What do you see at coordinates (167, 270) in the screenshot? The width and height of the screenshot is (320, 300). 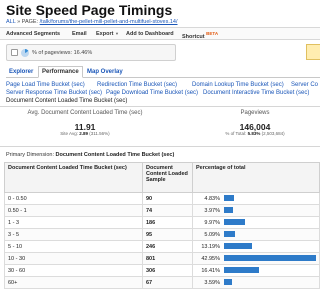 I see `sample-cell: 306` at bounding box center [167, 270].